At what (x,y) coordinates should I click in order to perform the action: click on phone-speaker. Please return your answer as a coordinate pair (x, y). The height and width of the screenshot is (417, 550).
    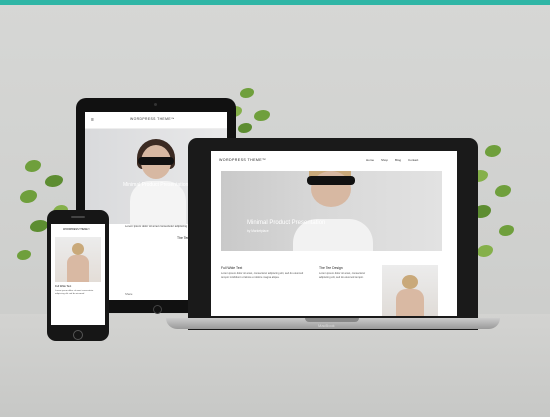
    Looking at the image, I should click on (78, 217).